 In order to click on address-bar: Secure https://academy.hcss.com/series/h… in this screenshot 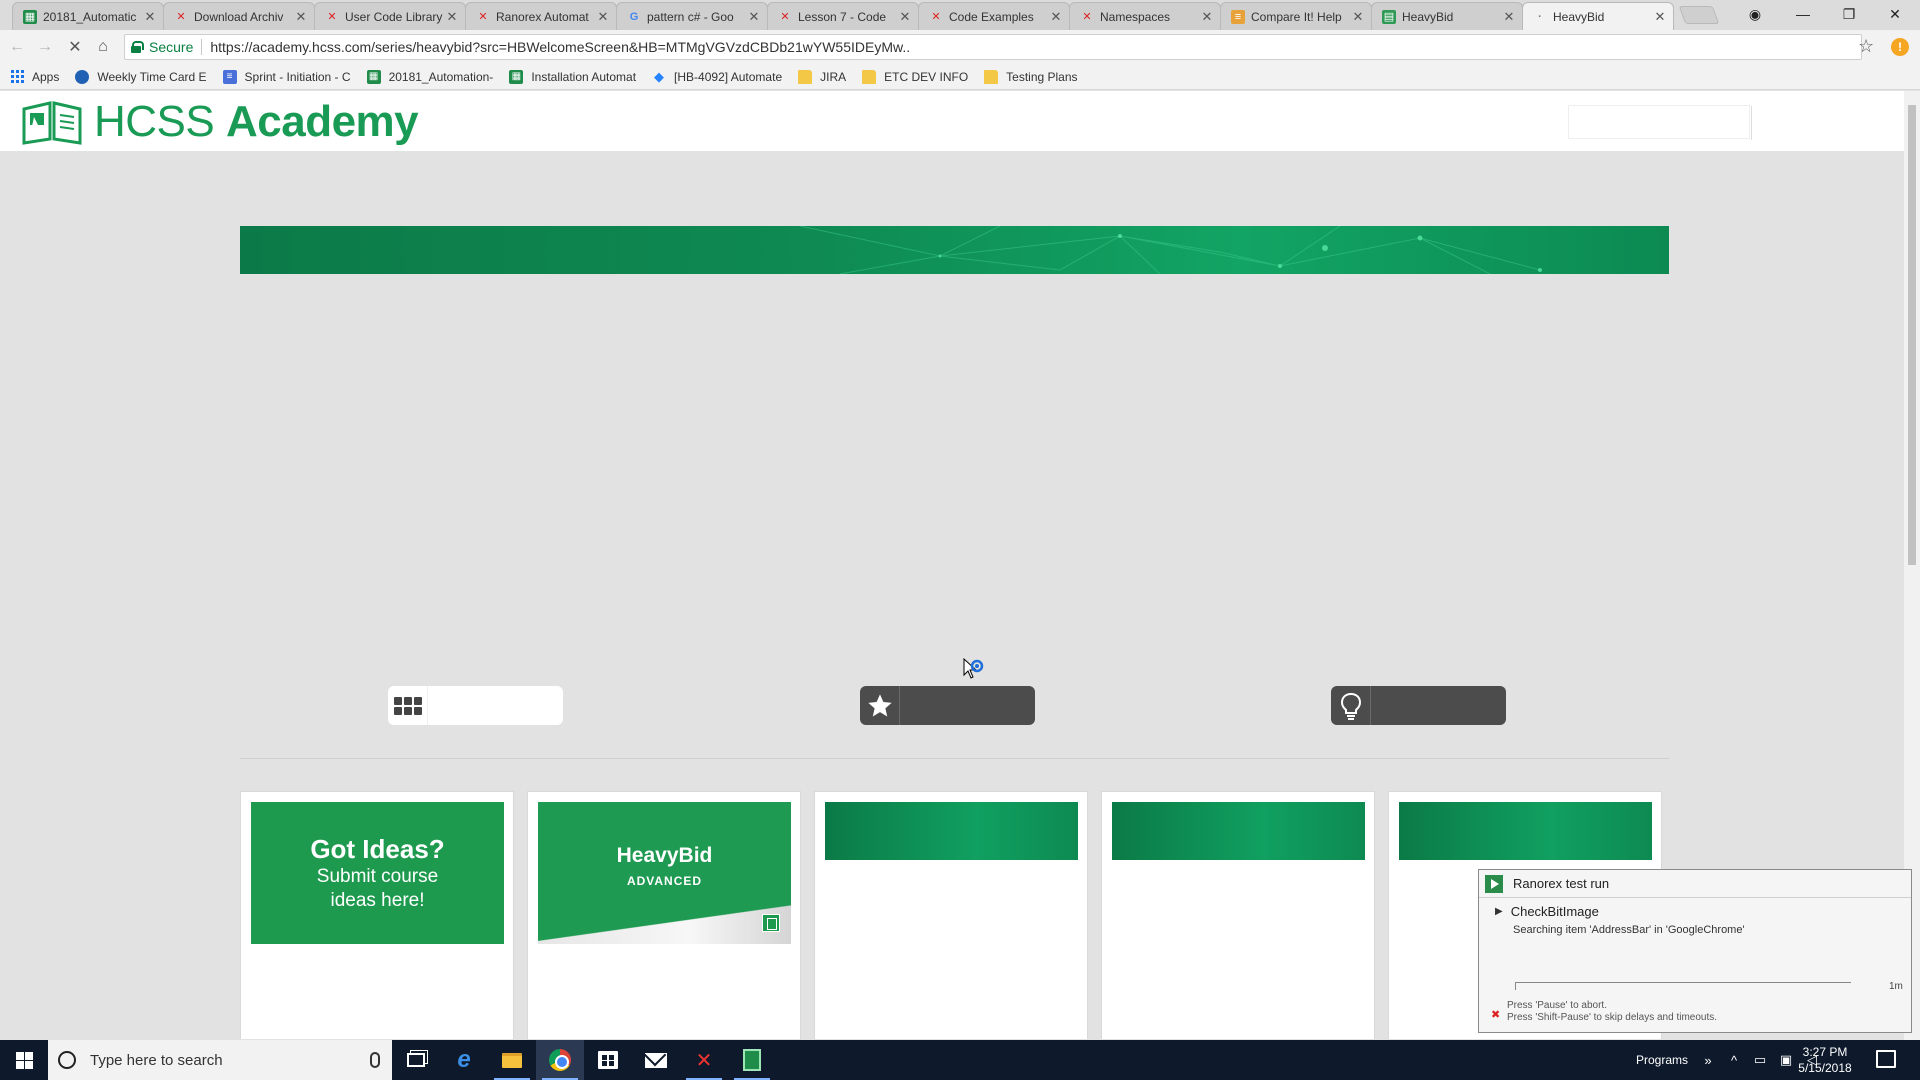, I will do `click(993, 47)`.